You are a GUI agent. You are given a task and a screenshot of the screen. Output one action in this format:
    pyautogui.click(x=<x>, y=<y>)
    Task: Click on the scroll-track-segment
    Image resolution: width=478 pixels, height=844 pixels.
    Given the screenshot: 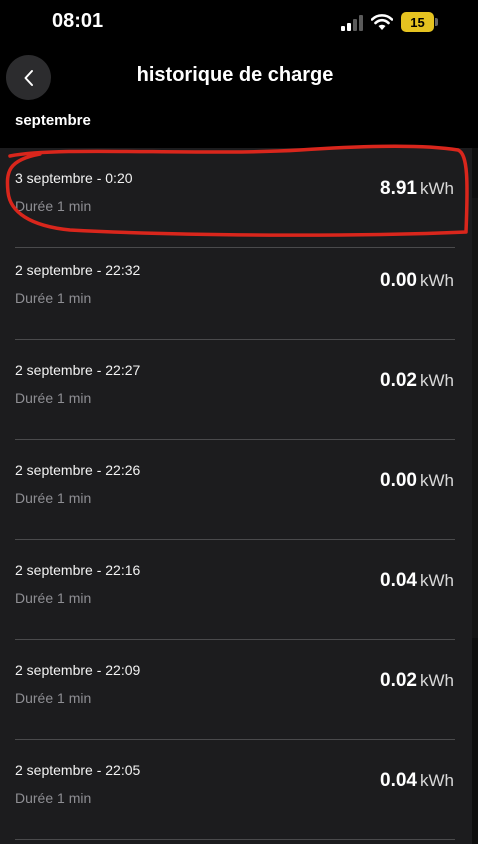 What is the action you would take?
    pyautogui.click(x=475, y=418)
    